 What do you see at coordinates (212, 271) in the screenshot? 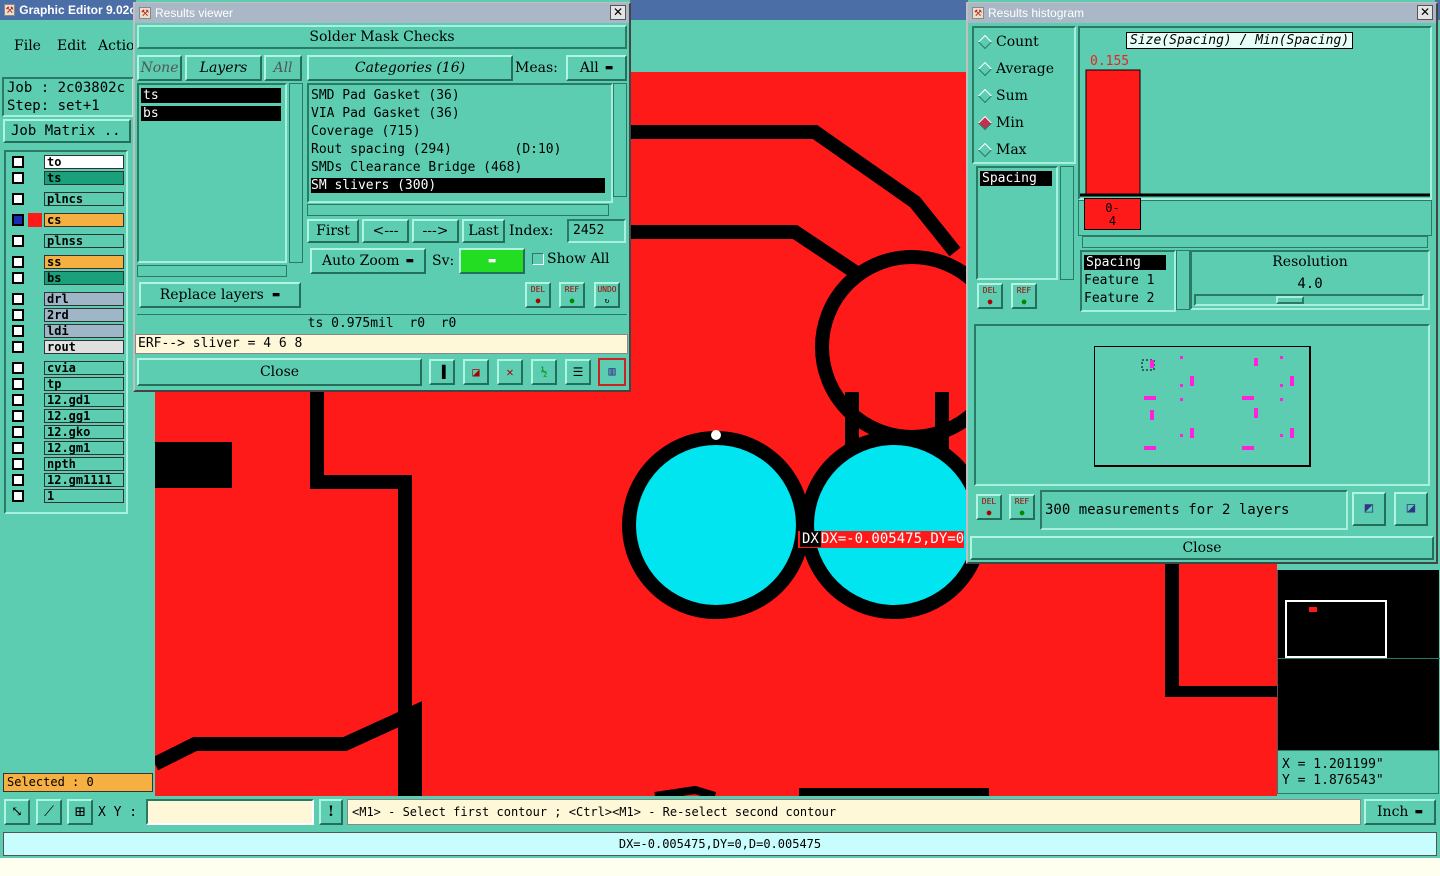
I see `layer-list-hscrollbar` at bounding box center [212, 271].